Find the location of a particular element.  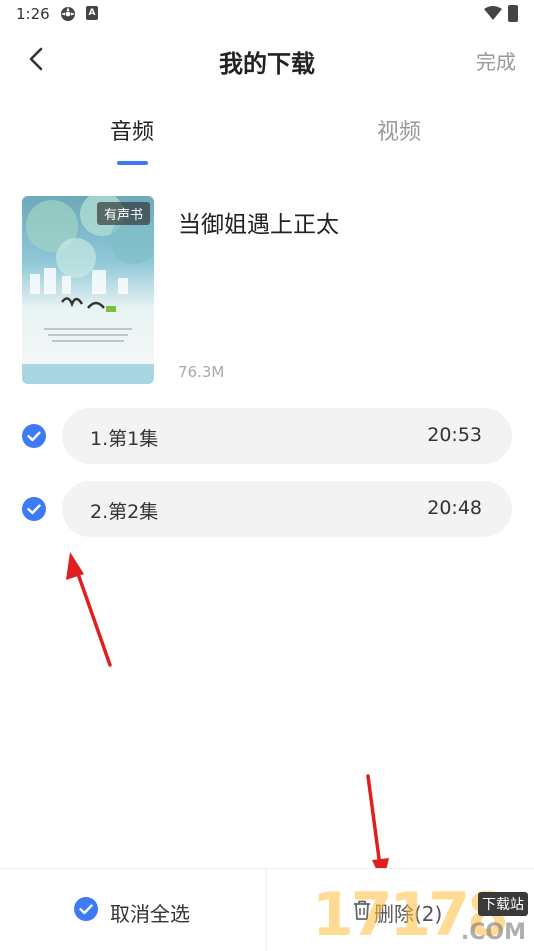

watermark-tag: 下载站 is located at coordinates (503, 904).